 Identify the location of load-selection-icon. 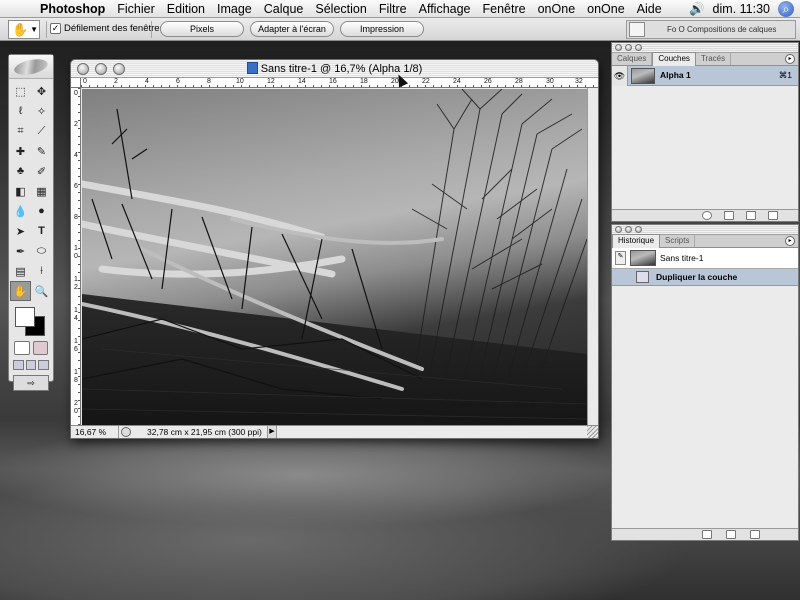
(707, 215).